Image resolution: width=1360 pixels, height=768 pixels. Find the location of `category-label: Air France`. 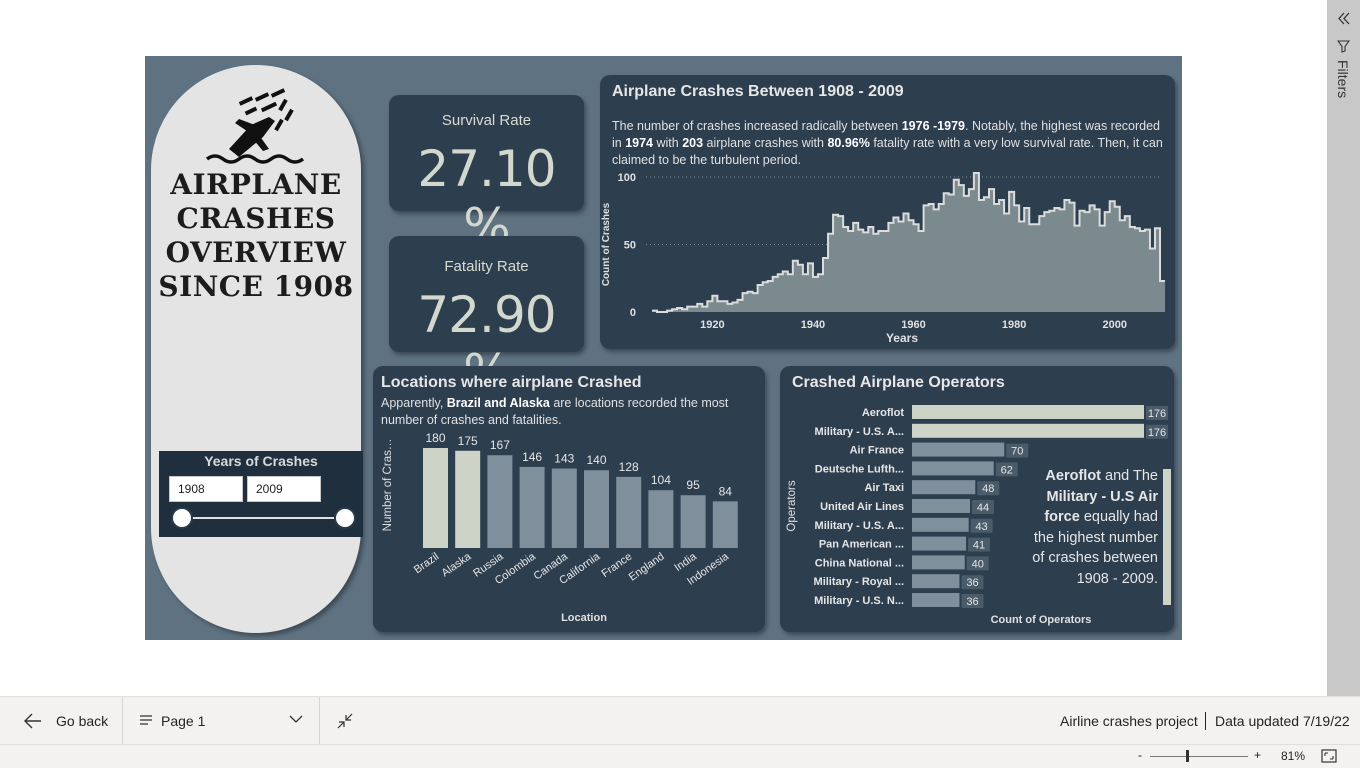

category-label: Air France is located at coordinates (877, 451).